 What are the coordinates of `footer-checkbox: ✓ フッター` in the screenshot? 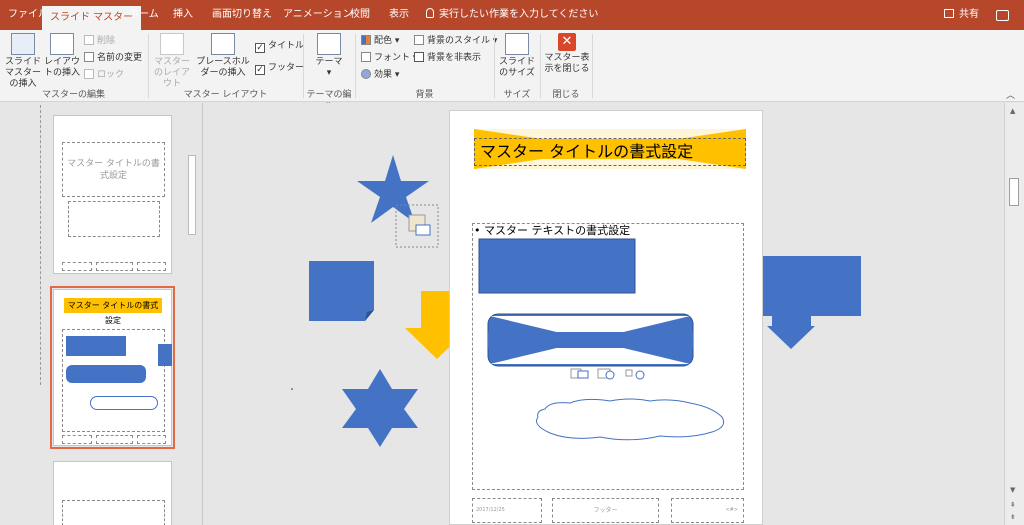 It's located at (279, 68).